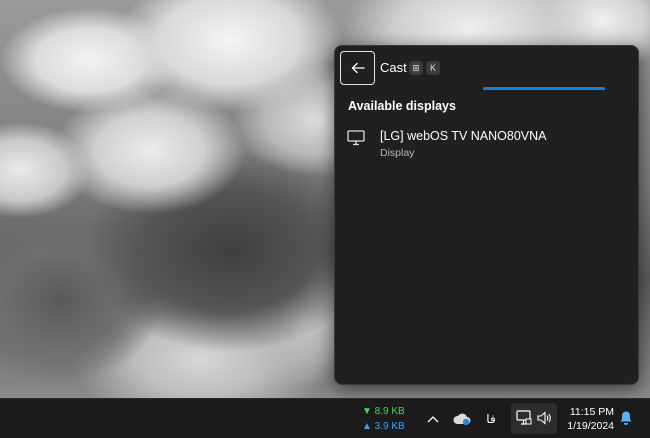  Describe the element at coordinates (544, 418) in the screenshot. I see `speaker-icon` at that location.